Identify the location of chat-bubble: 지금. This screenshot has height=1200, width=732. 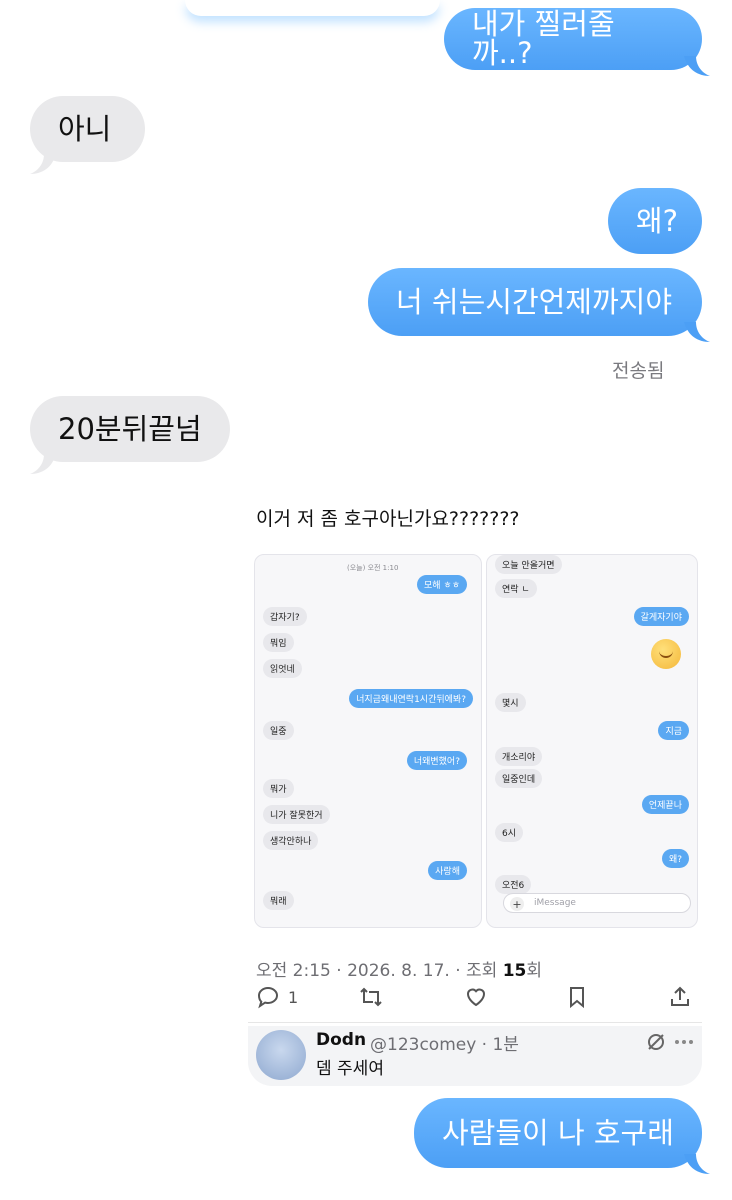
(673, 730).